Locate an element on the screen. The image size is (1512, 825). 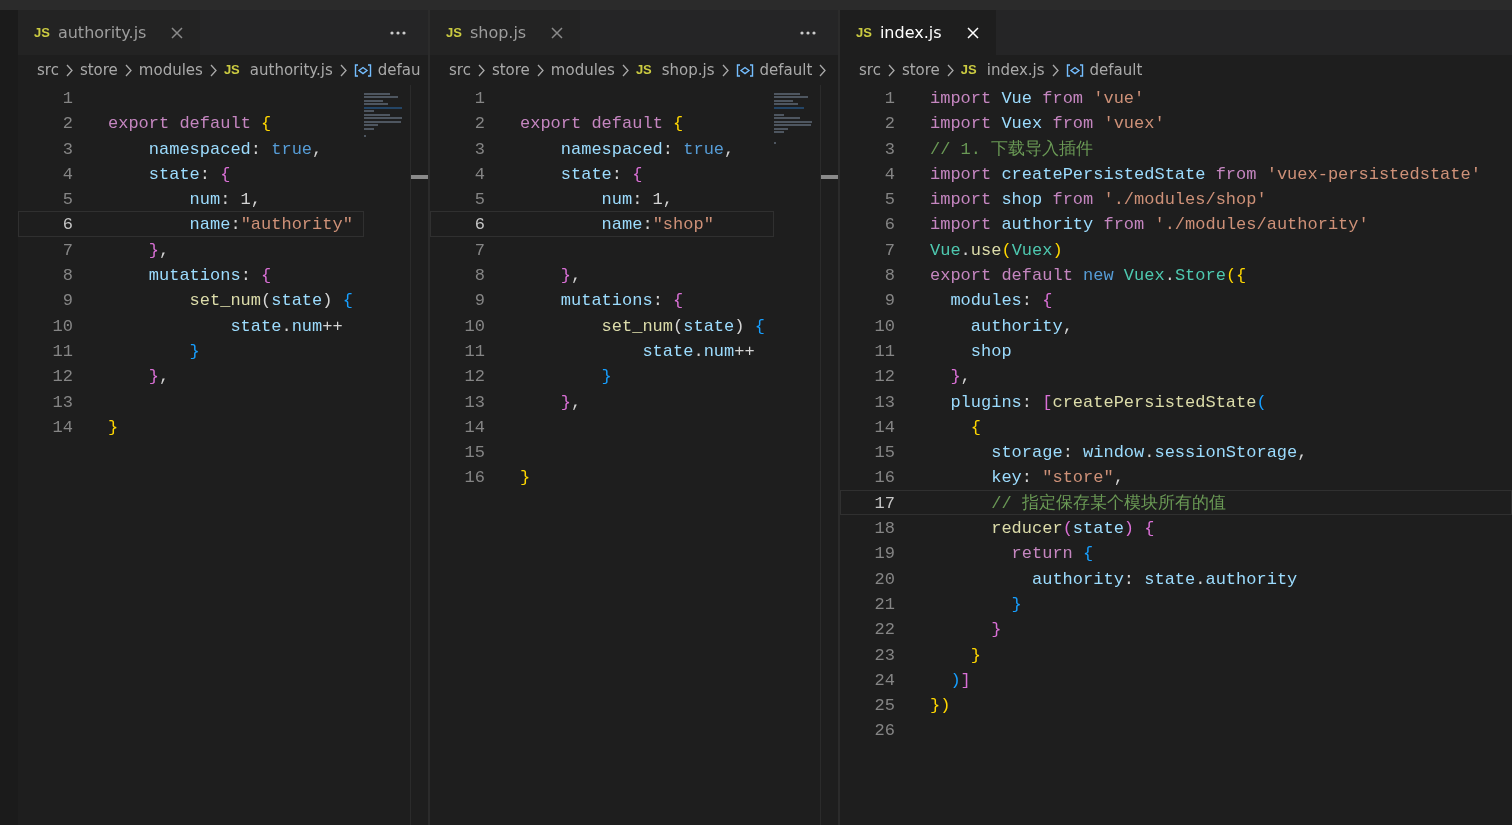
code-text: return { is located at coordinates (1052, 554).